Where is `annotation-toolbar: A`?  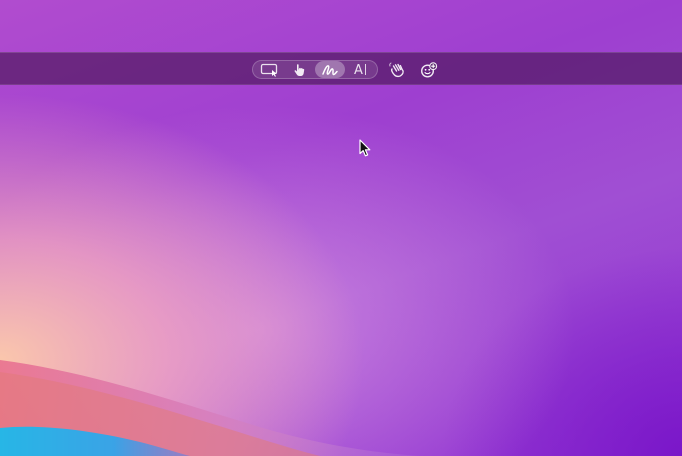
annotation-toolbar: A is located at coordinates (347, 69).